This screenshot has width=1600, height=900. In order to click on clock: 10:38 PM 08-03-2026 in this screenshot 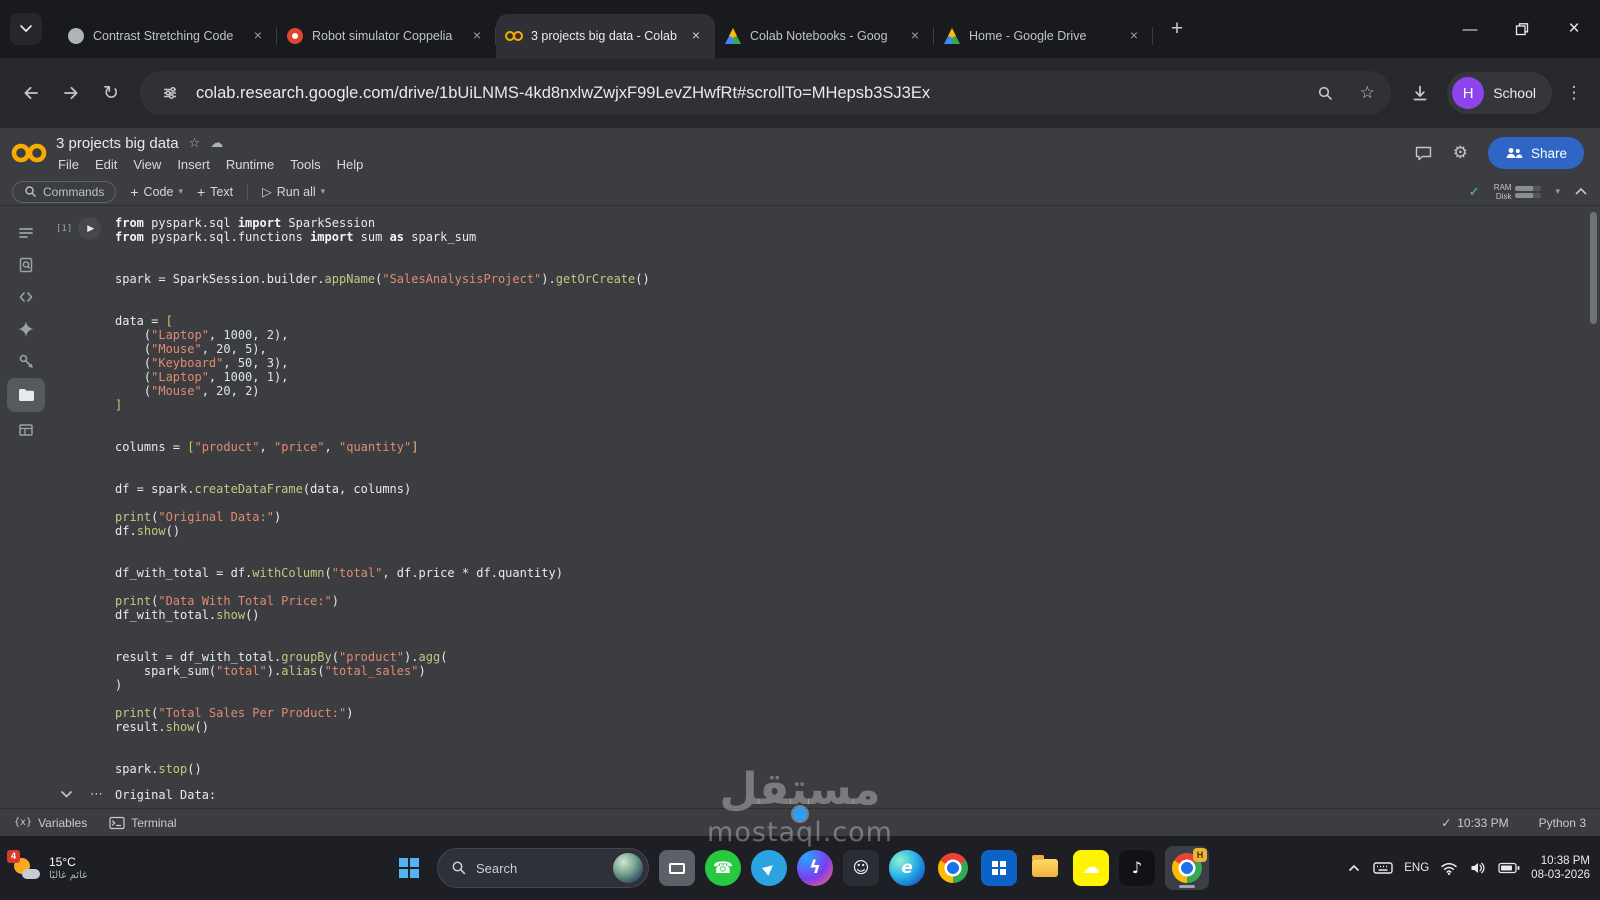, I will do `click(1560, 868)`.